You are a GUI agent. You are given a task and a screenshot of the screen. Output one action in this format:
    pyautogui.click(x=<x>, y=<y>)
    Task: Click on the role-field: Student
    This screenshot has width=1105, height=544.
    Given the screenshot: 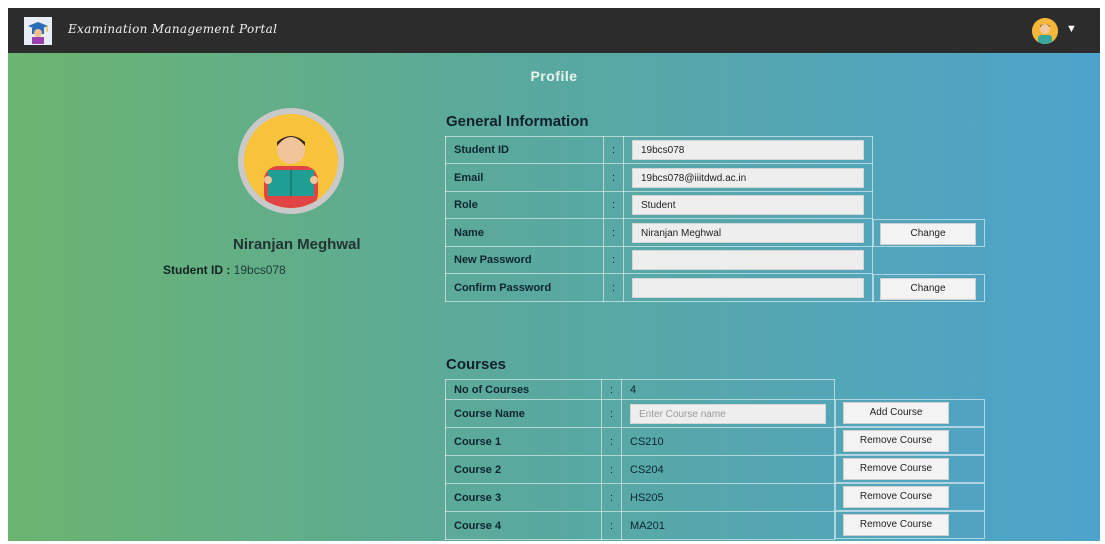 What is the action you would take?
    pyautogui.click(x=748, y=205)
    